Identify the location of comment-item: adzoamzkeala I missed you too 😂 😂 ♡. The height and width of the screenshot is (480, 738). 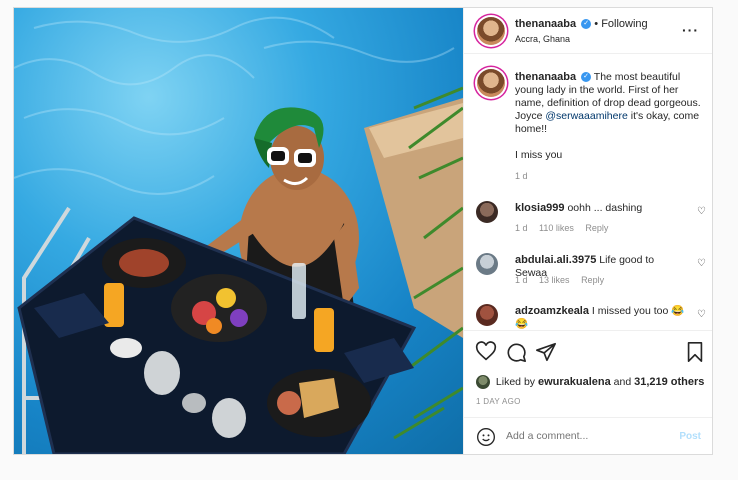
(592, 317).